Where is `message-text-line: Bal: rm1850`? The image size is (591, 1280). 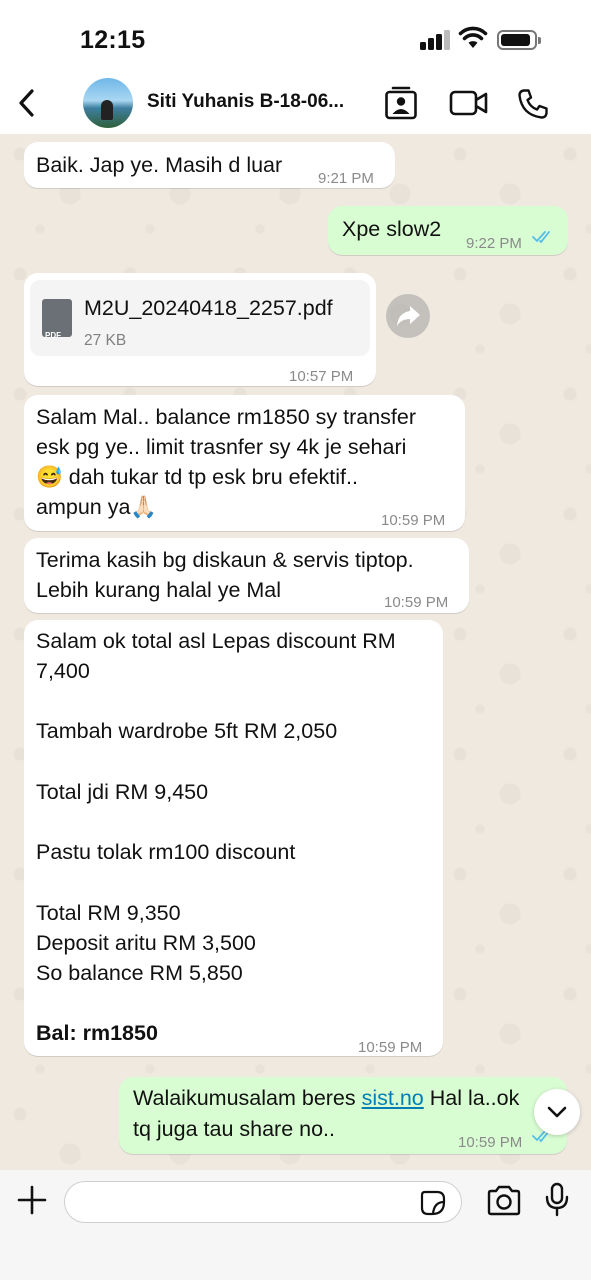
message-text-line: Bal: rm1850 is located at coordinates (97, 1033).